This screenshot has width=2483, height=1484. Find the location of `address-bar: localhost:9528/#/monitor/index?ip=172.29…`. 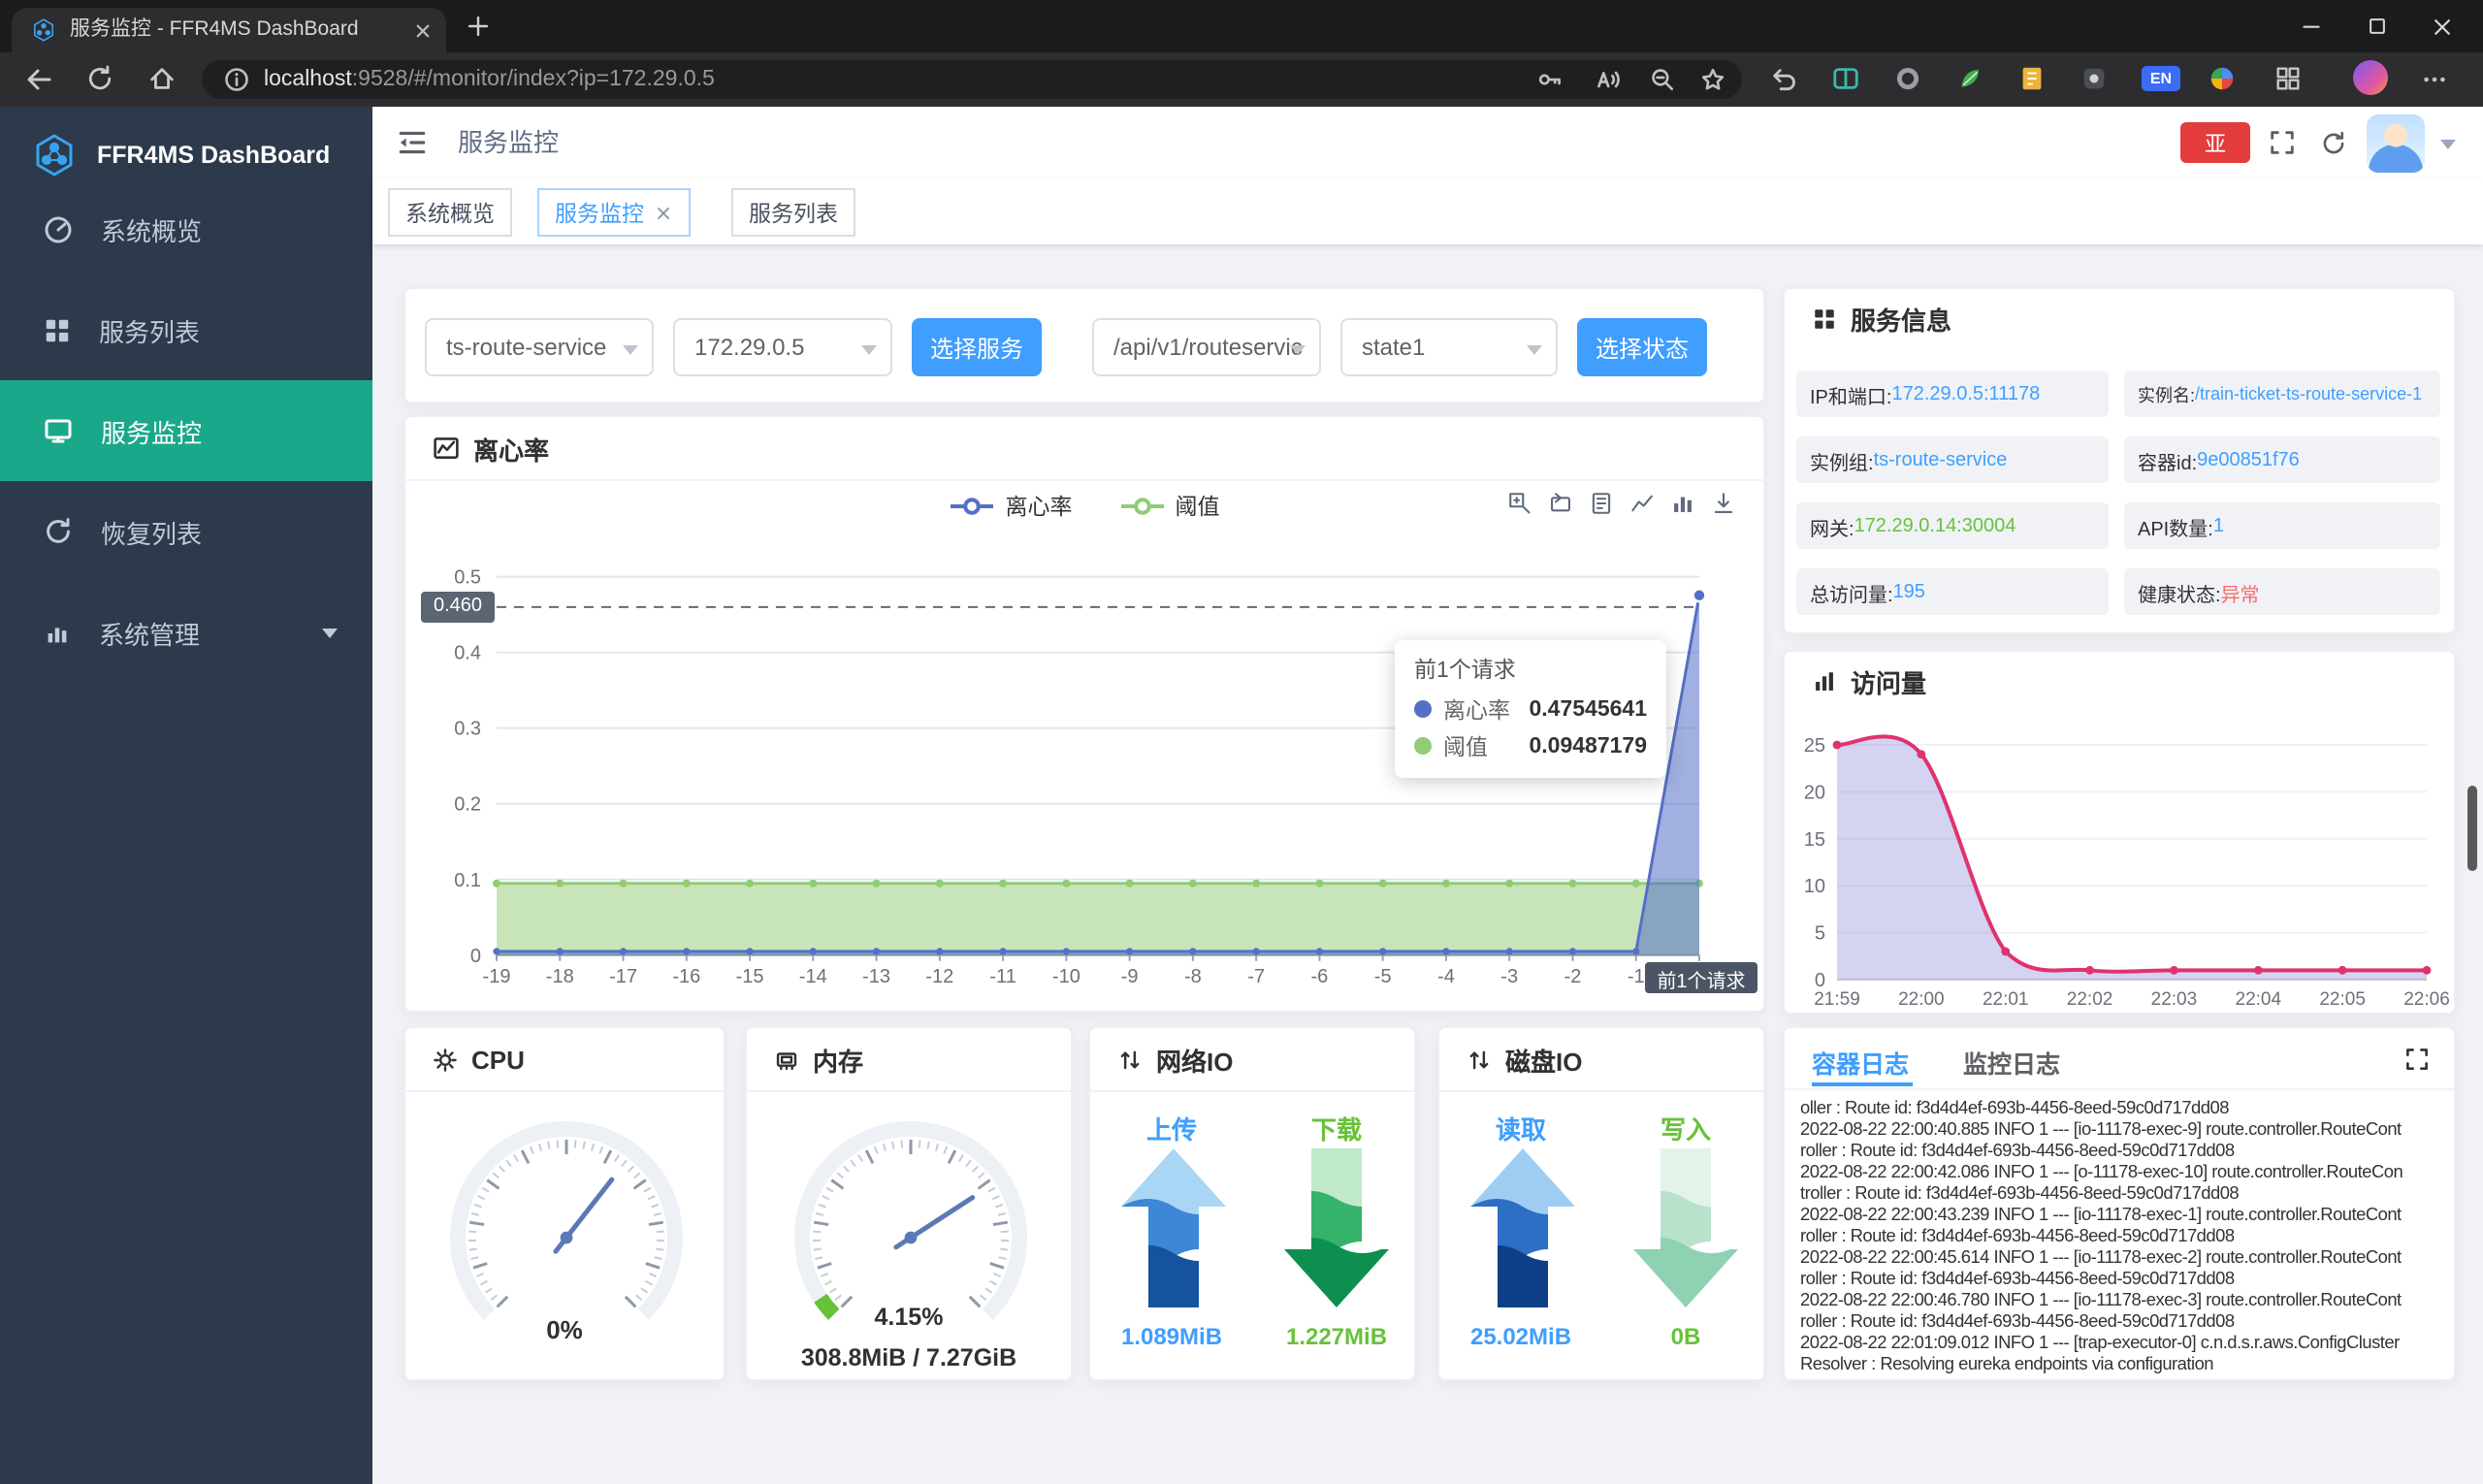

address-bar: localhost:9528/#/monitor/index?ip=172.29… is located at coordinates (1242, 80).